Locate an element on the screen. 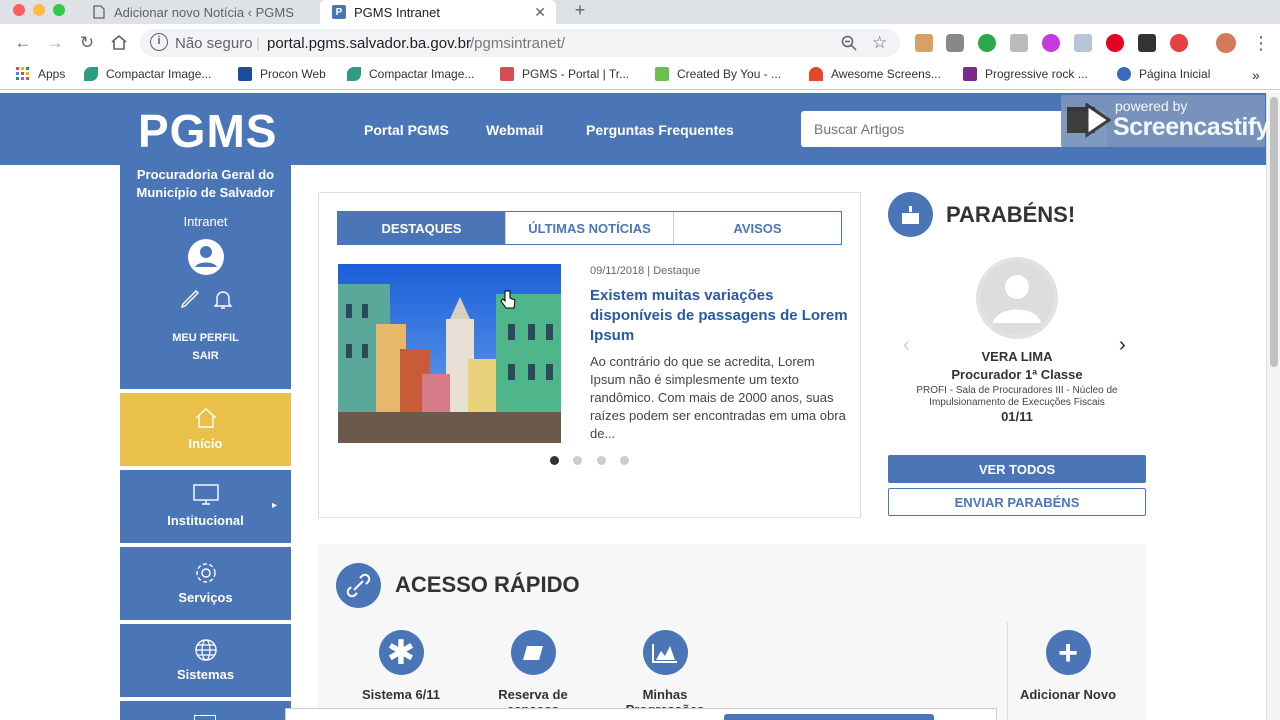 This screenshot has width=1280, height=720. camera-icon is located at coordinates (955, 43).